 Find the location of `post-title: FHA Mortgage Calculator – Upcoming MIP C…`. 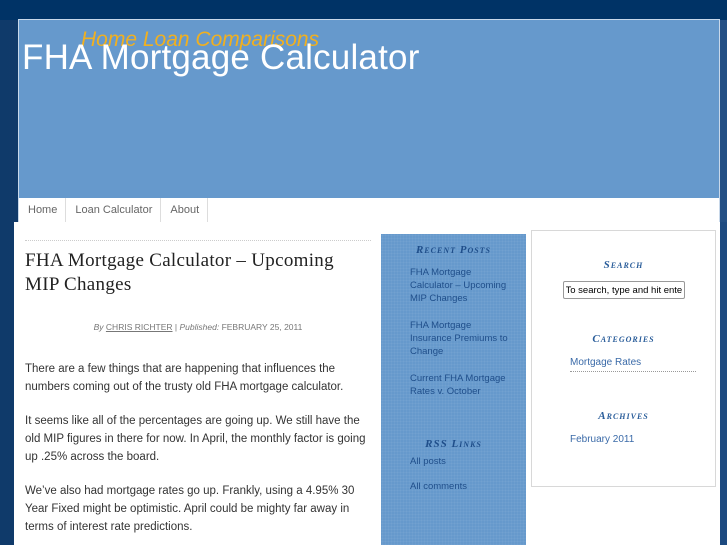

post-title: FHA Mortgage Calculator – Upcoming MIP C… is located at coordinates (179, 272).